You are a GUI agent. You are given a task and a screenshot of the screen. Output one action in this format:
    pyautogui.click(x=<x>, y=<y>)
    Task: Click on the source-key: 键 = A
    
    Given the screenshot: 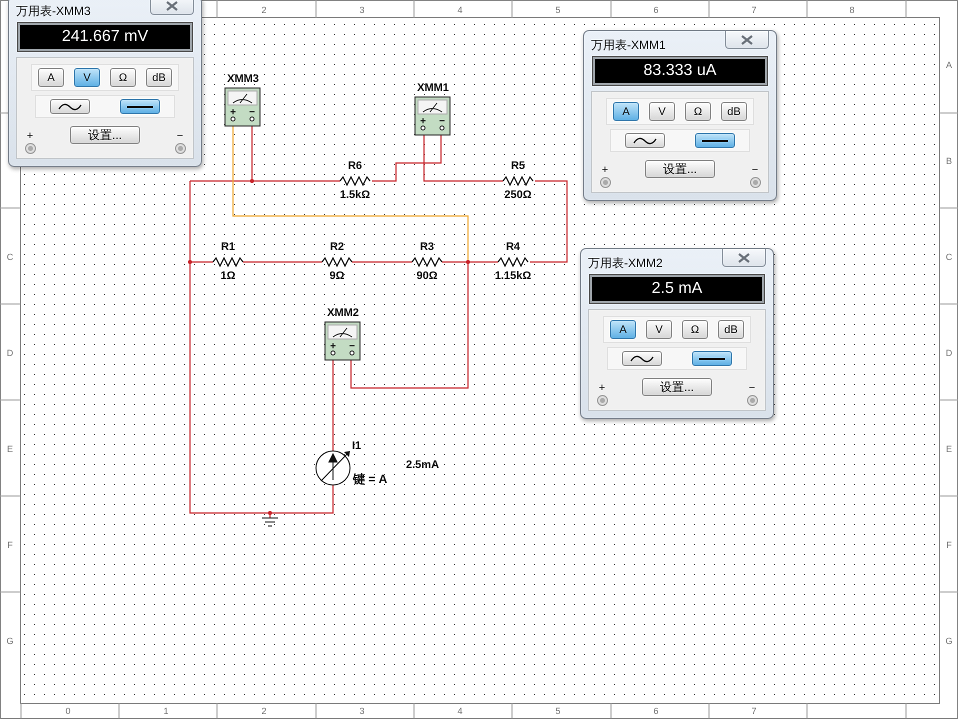 What is the action you would take?
    pyautogui.click(x=370, y=479)
    